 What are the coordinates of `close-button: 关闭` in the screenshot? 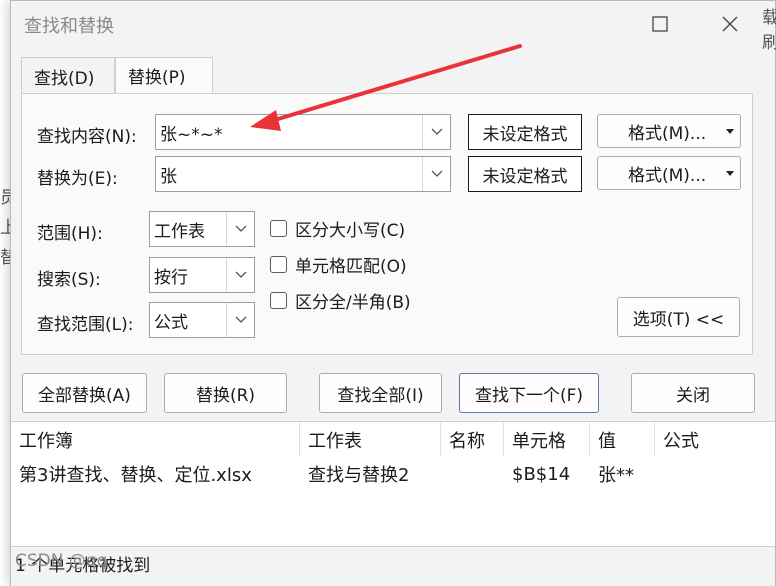 It's located at (693, 393).